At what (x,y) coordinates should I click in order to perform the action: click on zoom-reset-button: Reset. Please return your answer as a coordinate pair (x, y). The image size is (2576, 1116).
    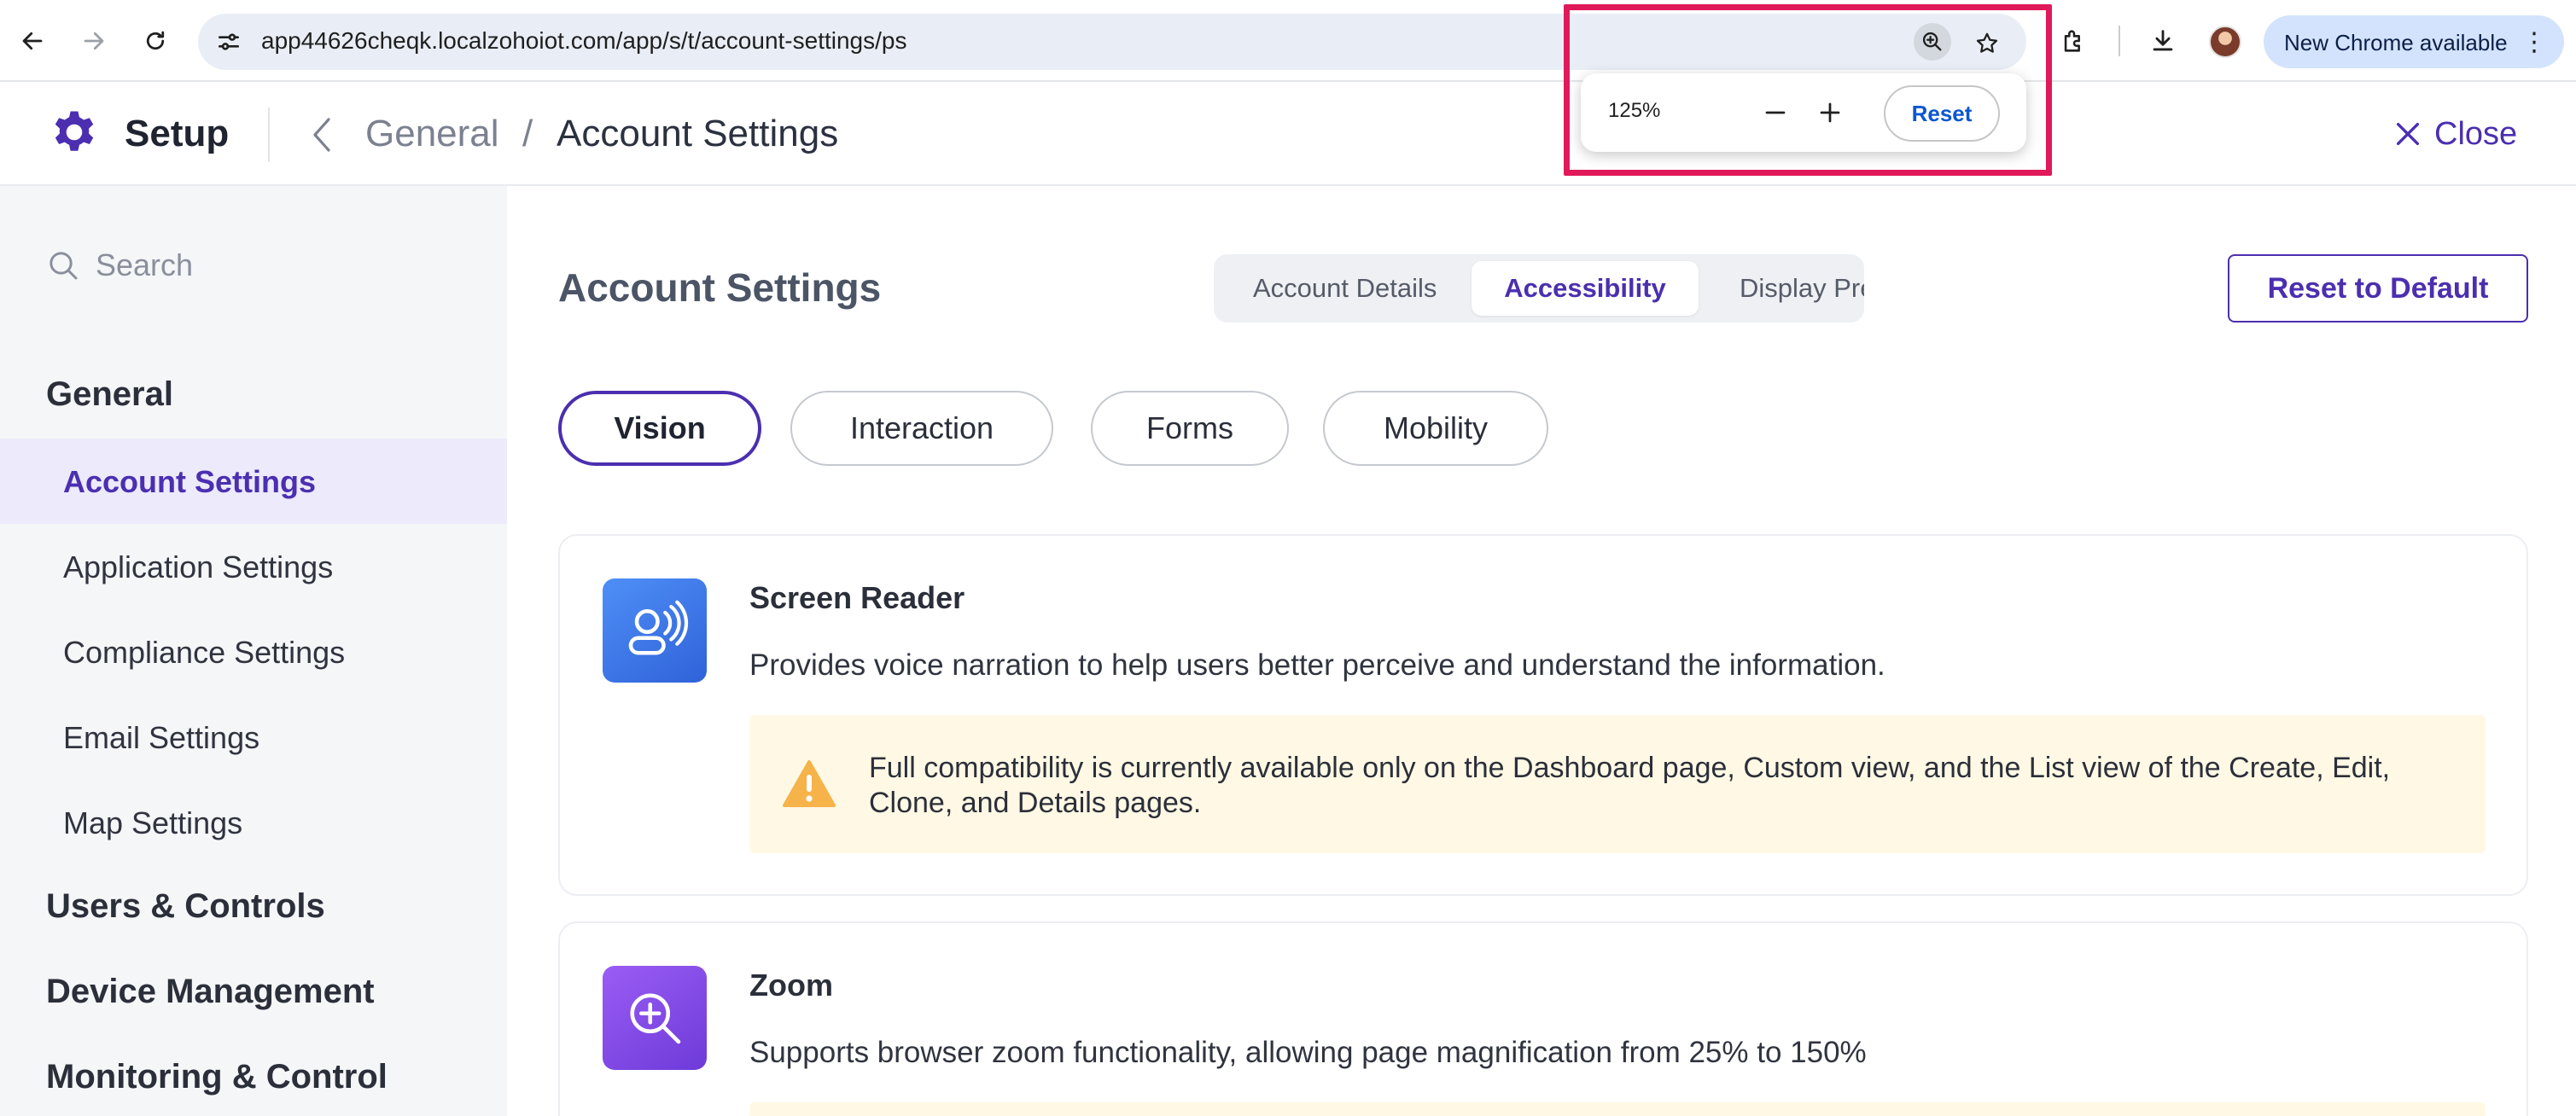
    Looking at the image, I should click on (1942, 113).